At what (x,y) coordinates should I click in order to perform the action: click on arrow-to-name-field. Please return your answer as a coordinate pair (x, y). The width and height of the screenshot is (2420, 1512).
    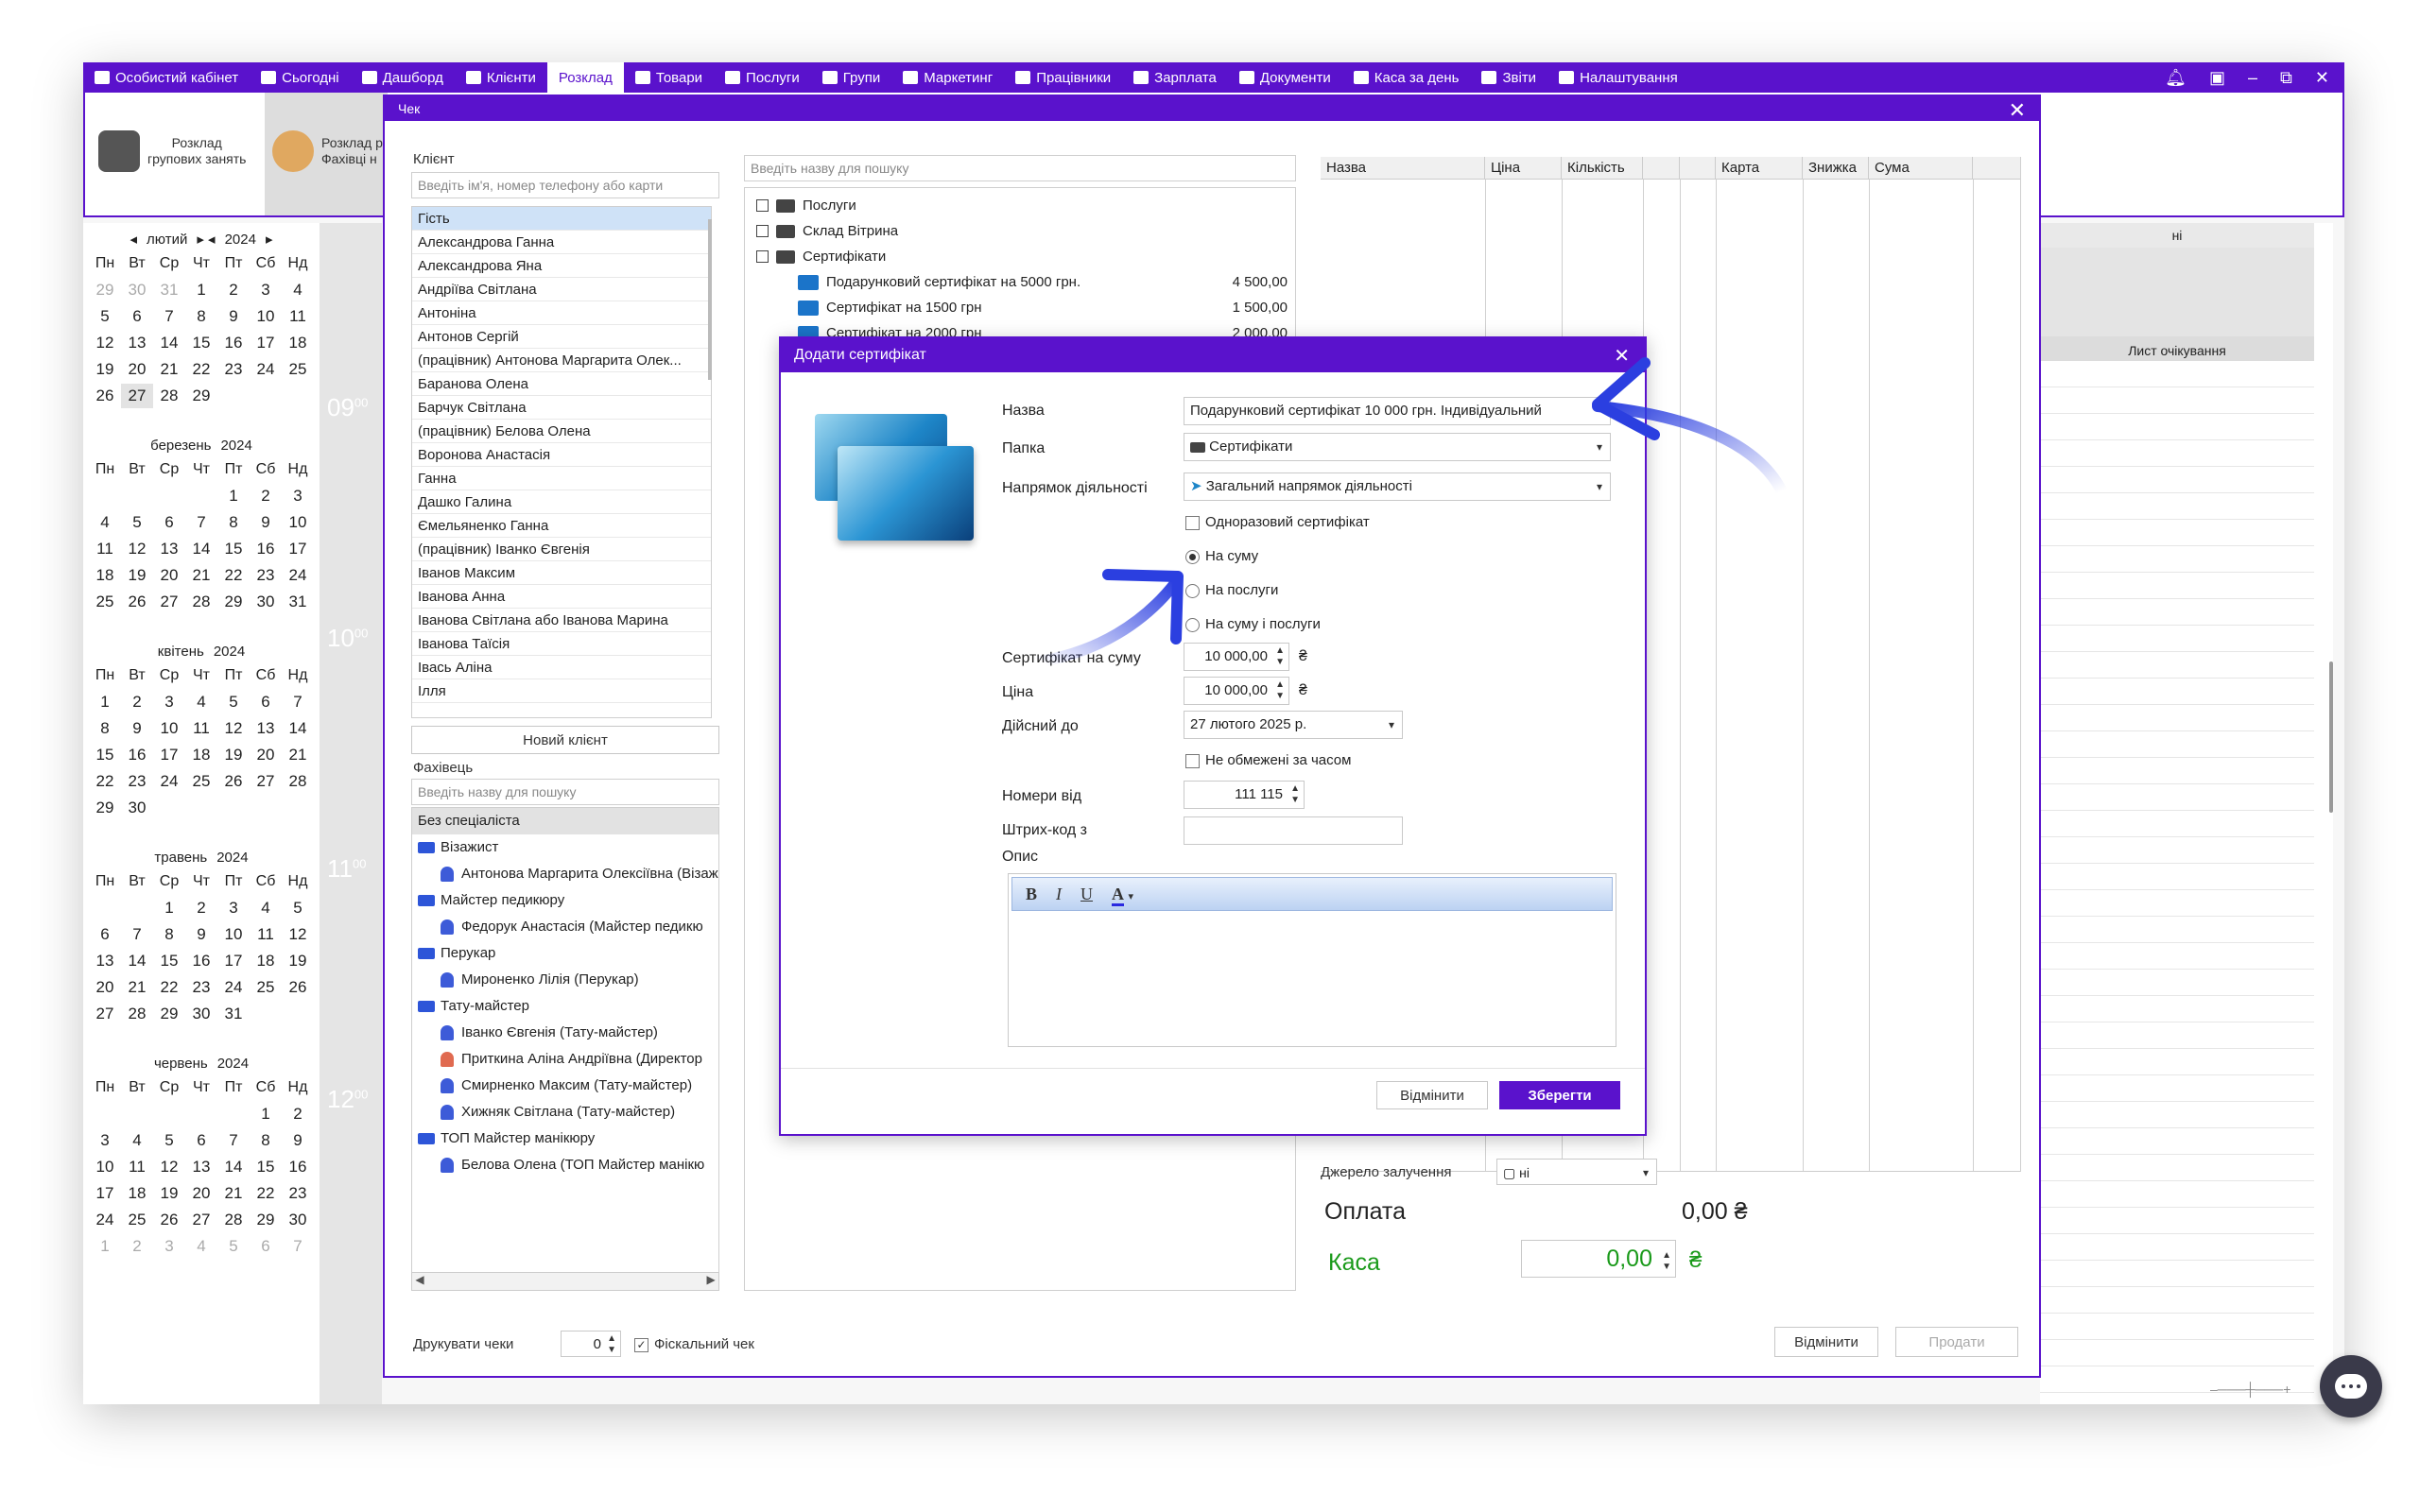
    Looking at the image, I should click on (1690, 427).